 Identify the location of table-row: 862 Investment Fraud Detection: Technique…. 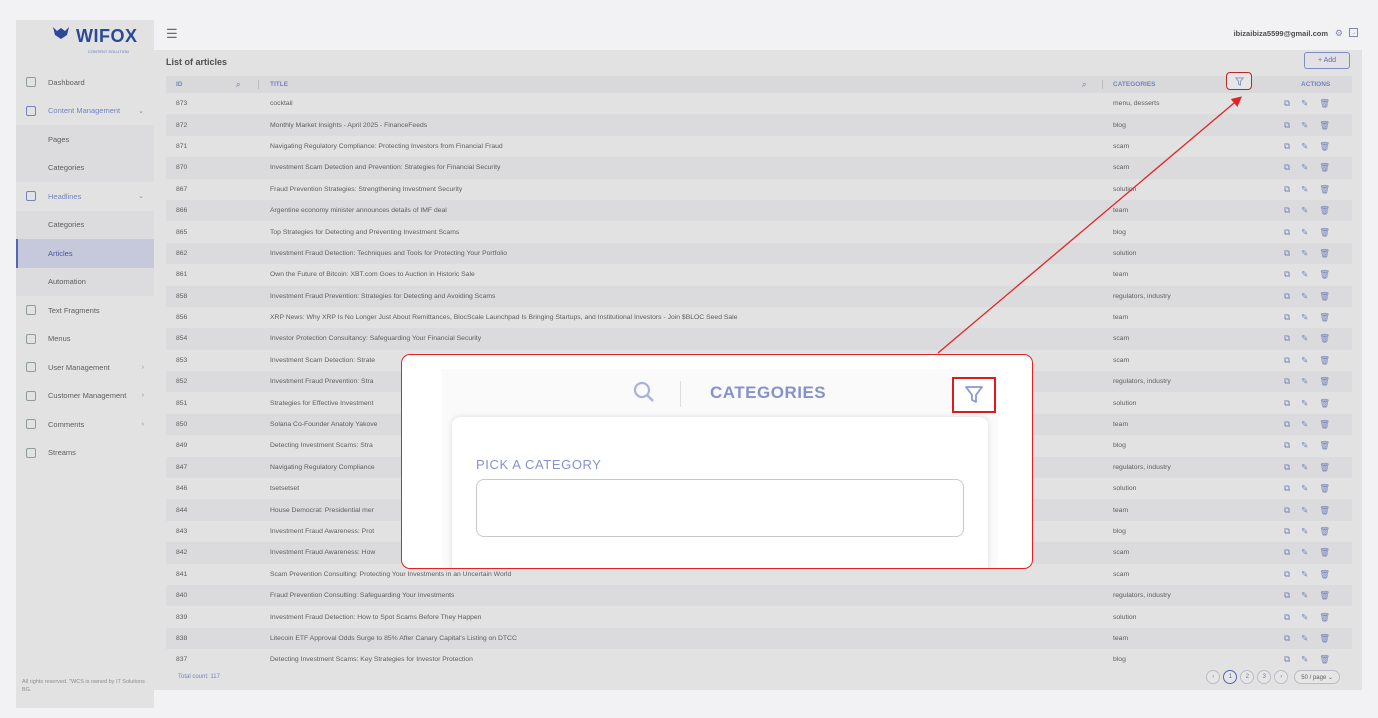
(759, 253).